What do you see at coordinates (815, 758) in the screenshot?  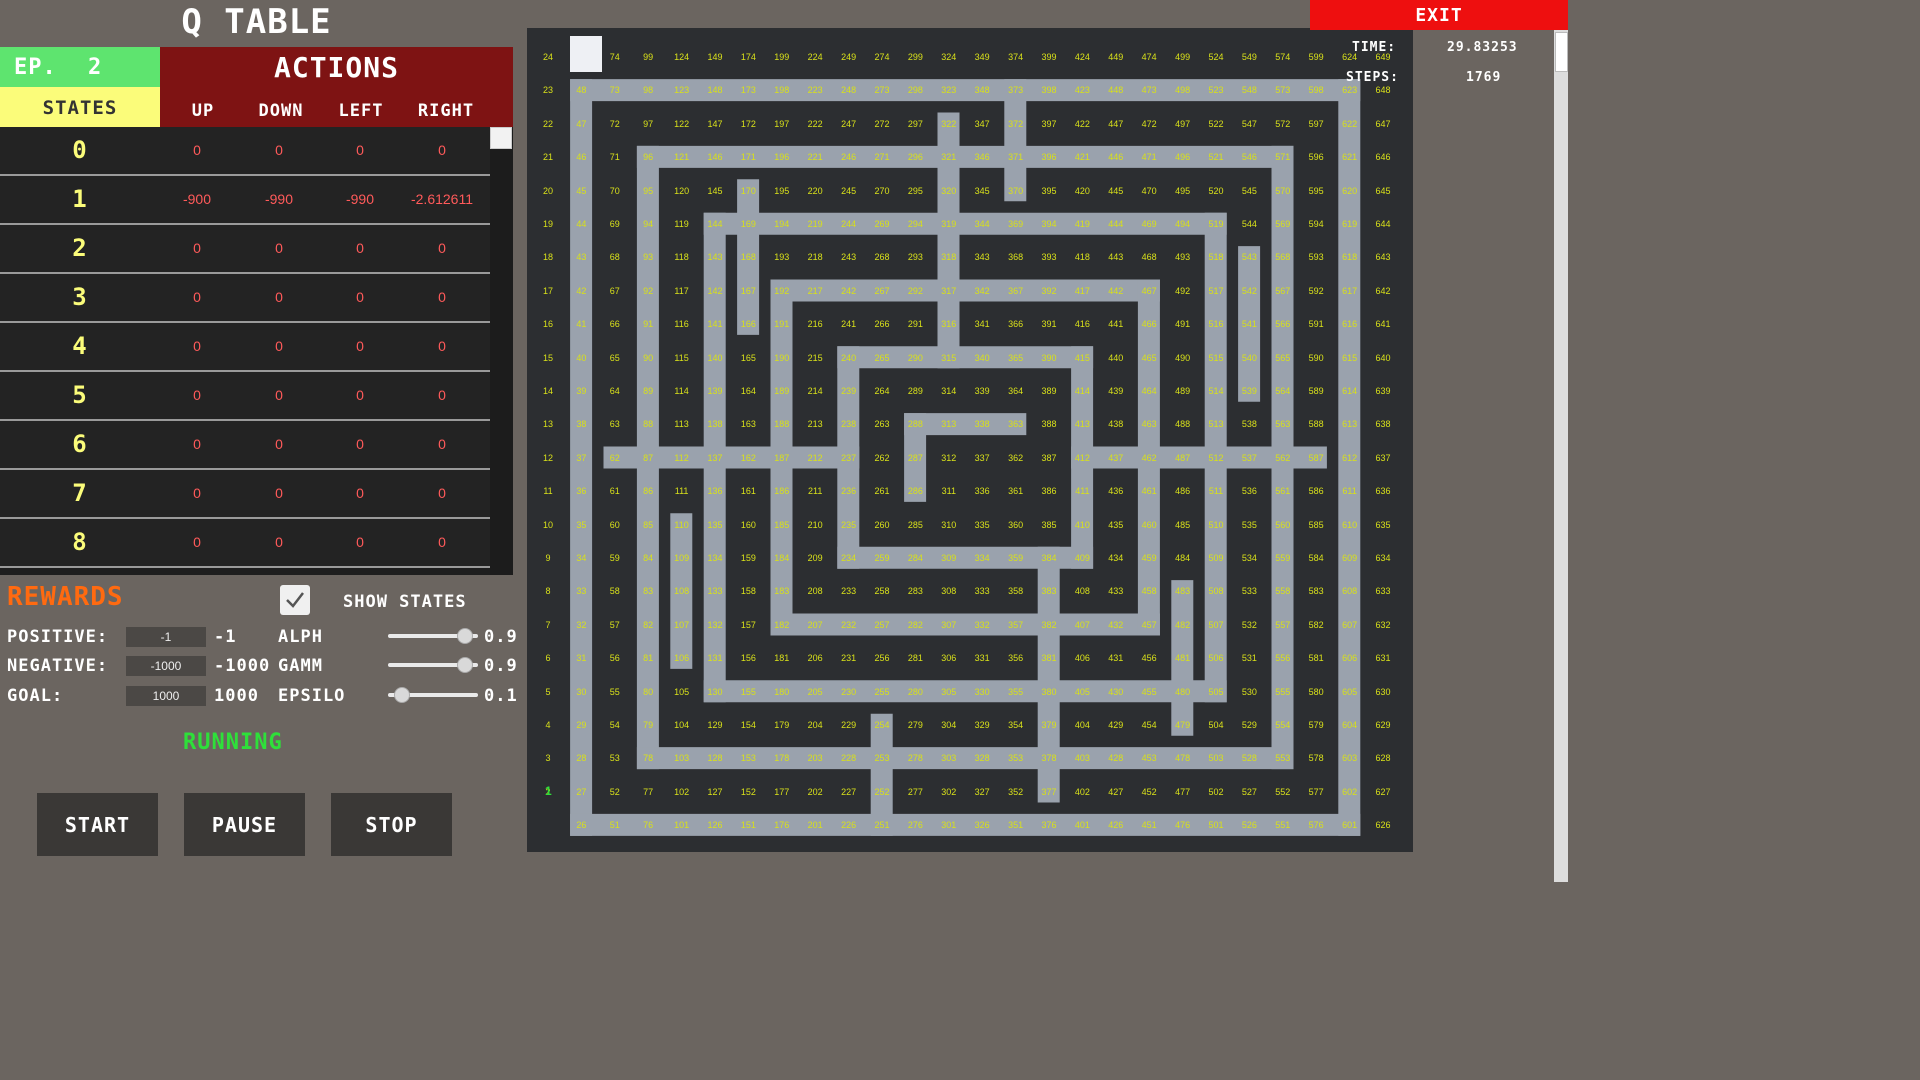 I see `maze-state-number: 203` at bounding box center [815, 758].